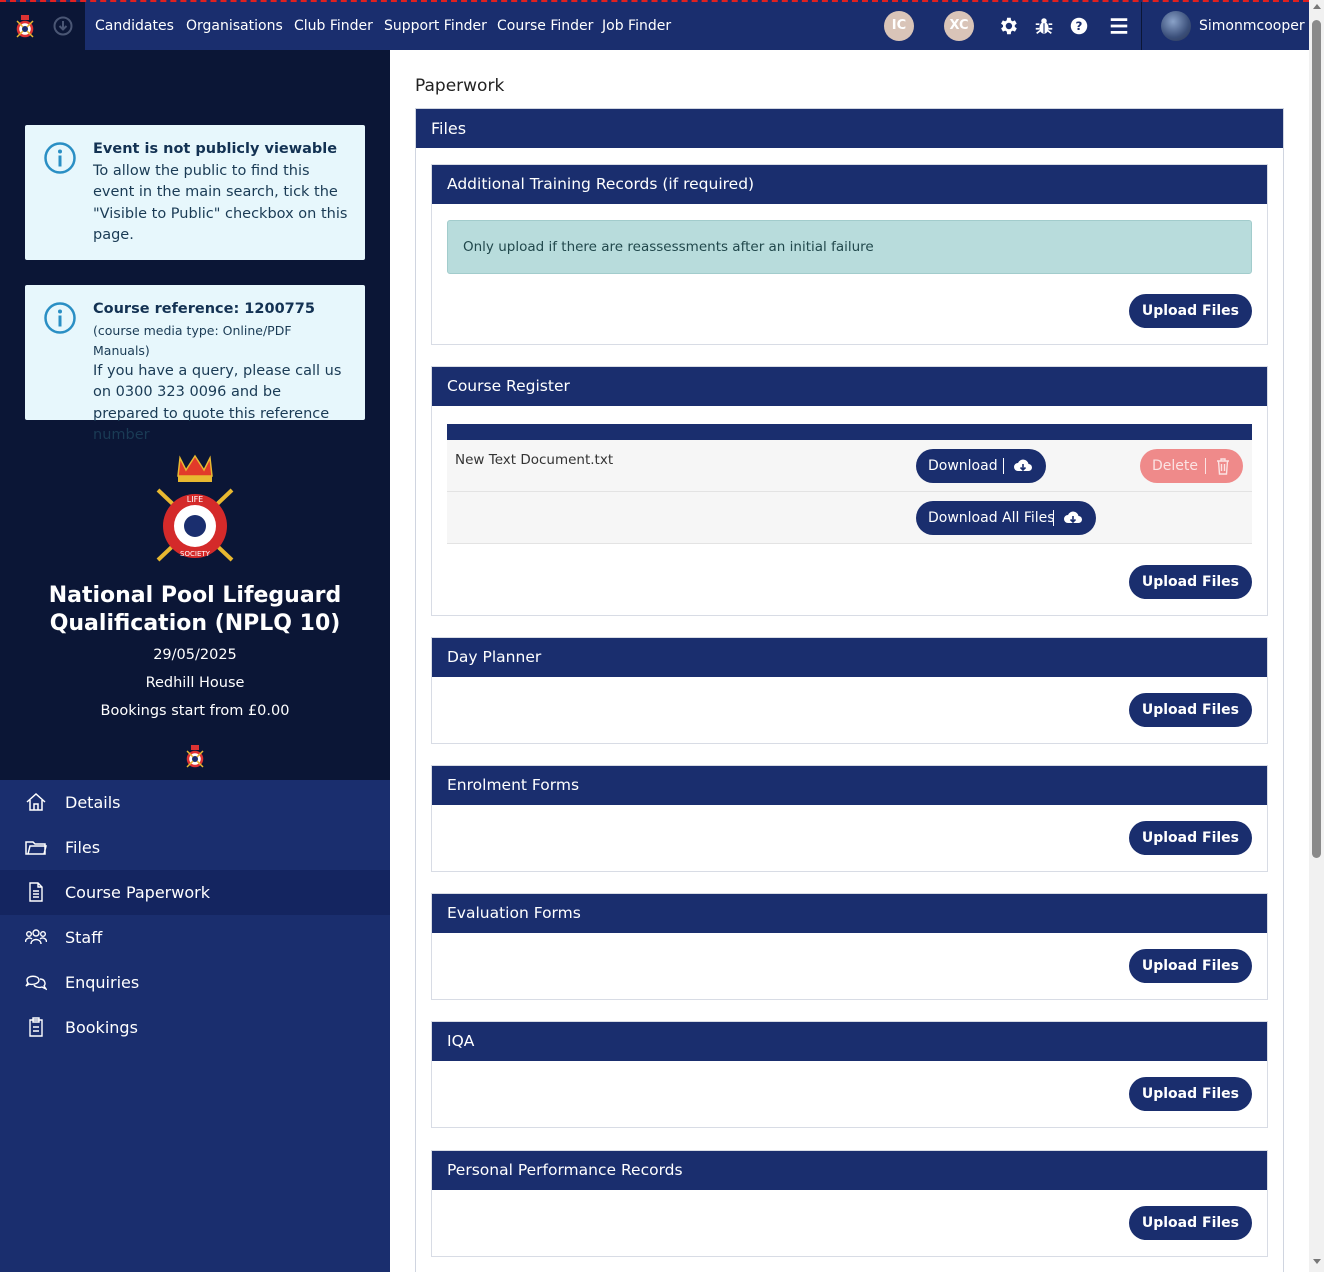  I want to click on scrollbar-up-arrow, so click(1317, 6).